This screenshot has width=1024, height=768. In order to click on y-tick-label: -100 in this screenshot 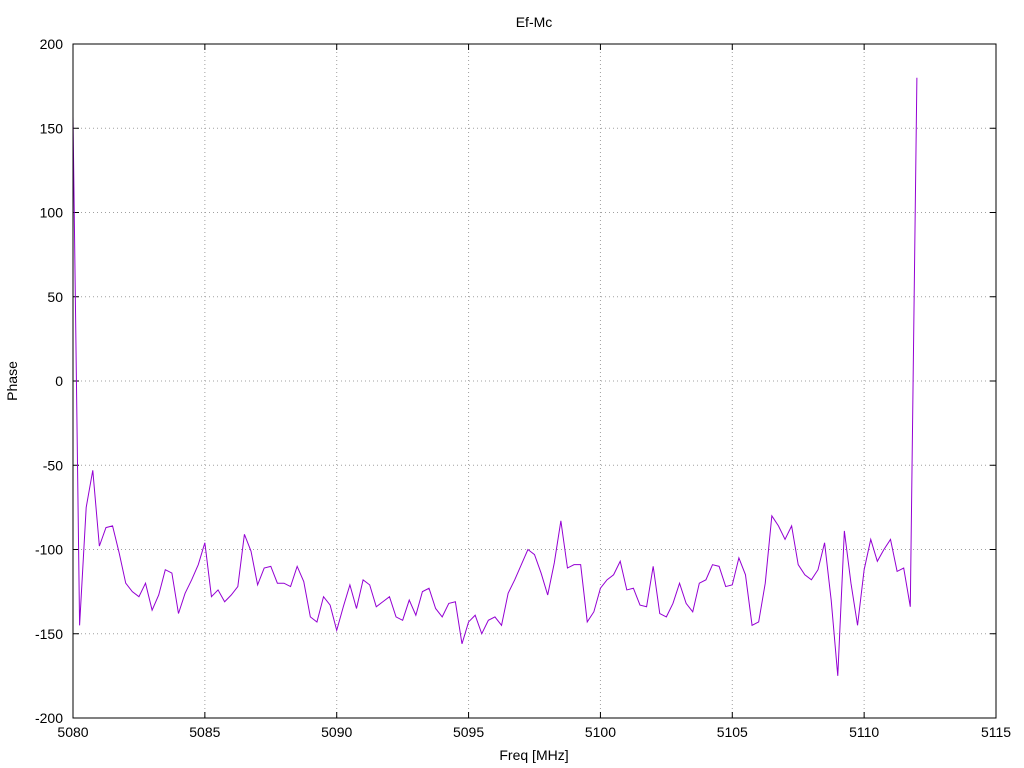, I will do `click(49, 550)`.